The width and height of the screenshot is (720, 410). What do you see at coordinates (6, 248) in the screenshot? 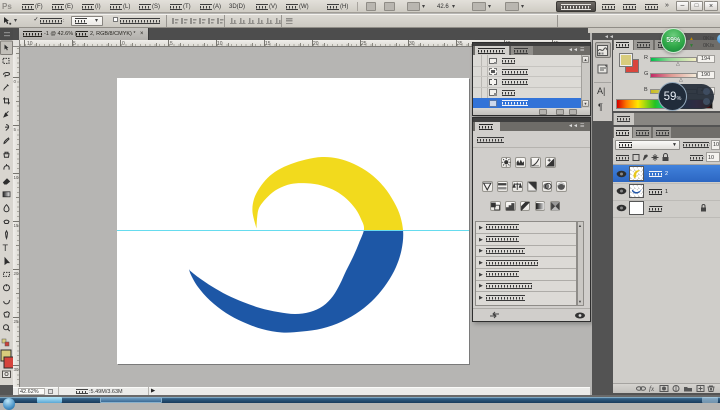
I see `svg-text: T` at bounding box center [6, 248].